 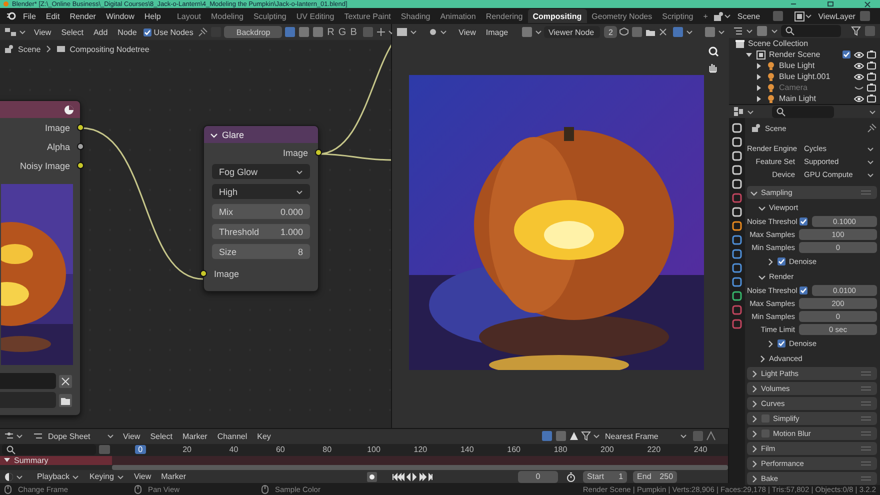 What do you see at coordinates (413, 477) in the screenshot?
I see `playback-controls-drawing` at bounding box center [413, 477].